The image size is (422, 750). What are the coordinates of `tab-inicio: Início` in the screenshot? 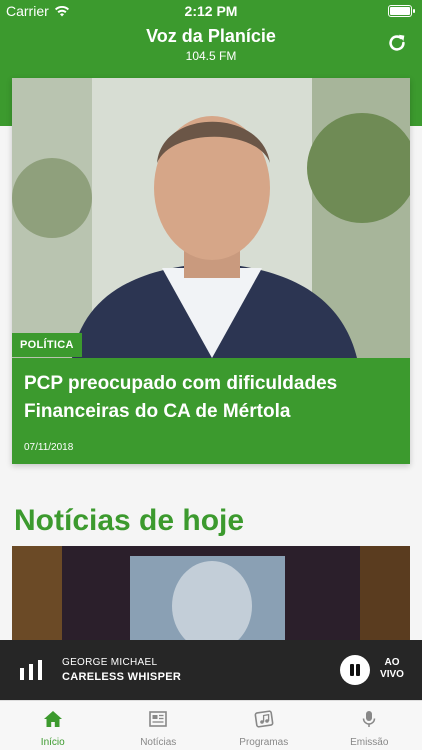 It's located at (53, 725).